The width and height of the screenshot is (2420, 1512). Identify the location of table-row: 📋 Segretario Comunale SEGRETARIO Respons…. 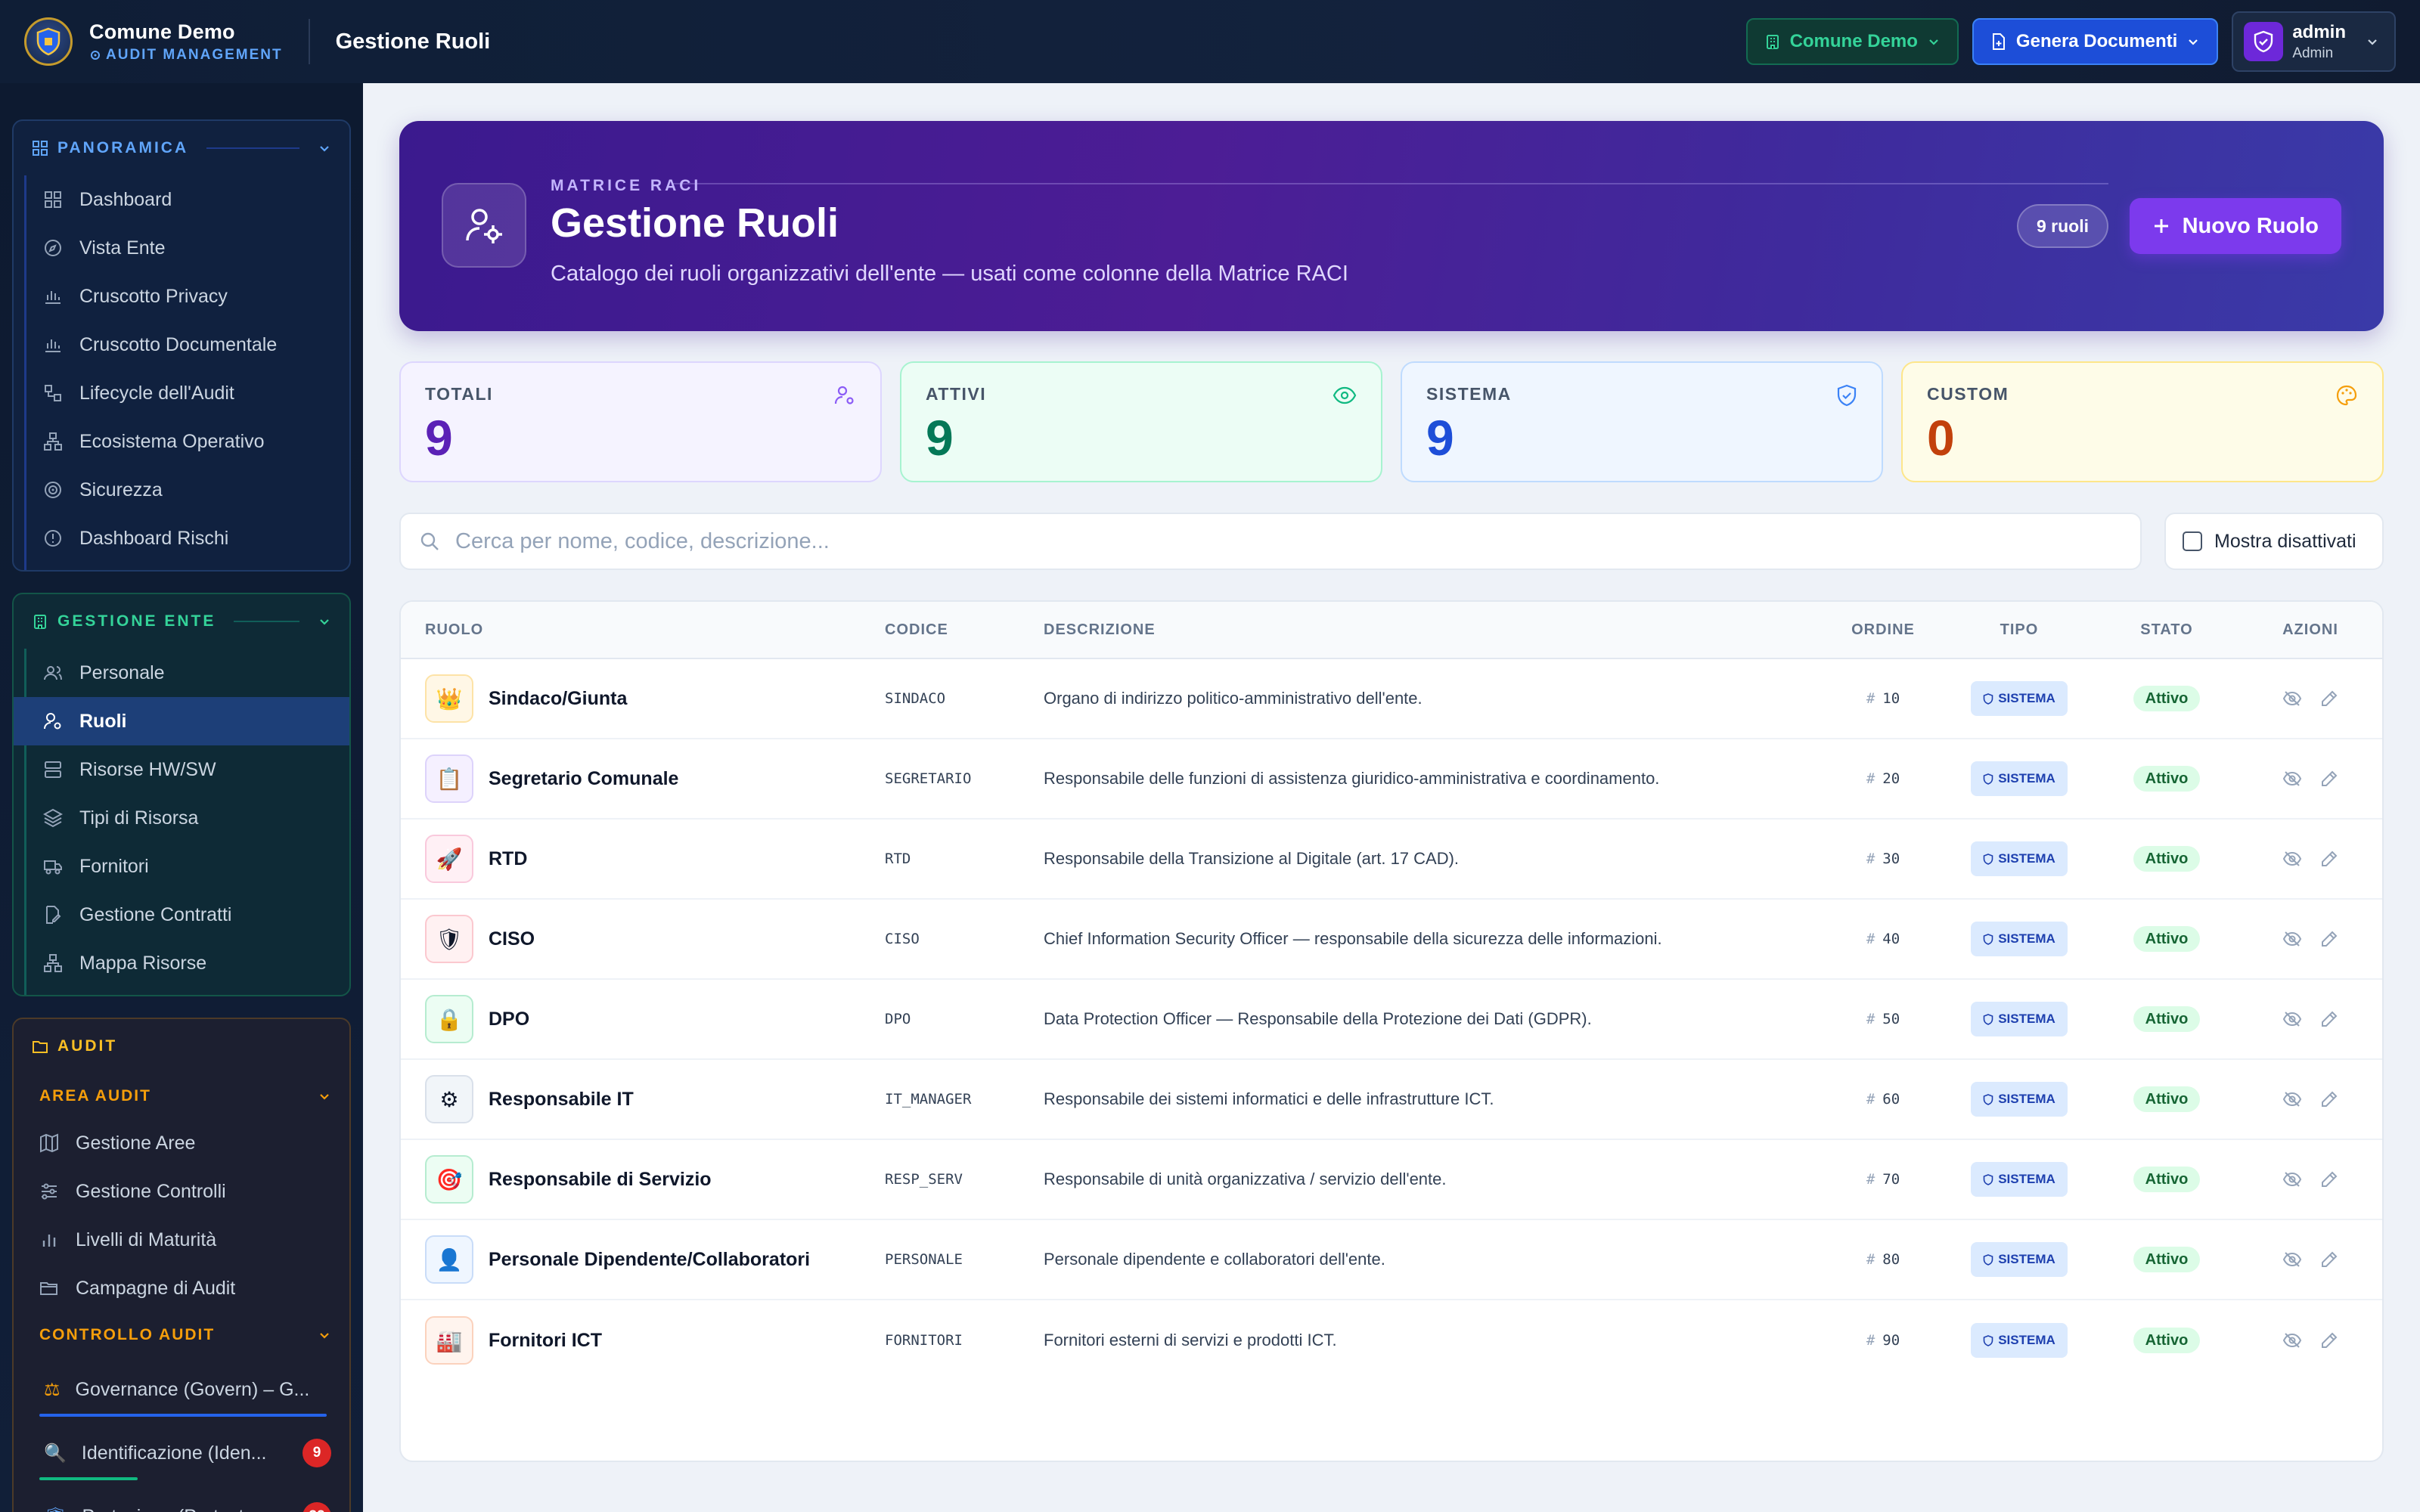
(1391, 780).